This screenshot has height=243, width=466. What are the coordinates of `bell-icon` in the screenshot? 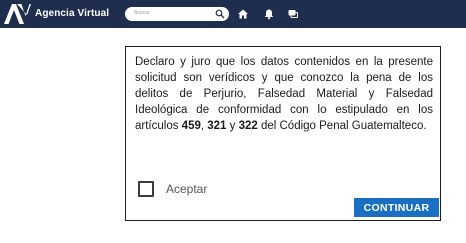 It's located at (269, 14).